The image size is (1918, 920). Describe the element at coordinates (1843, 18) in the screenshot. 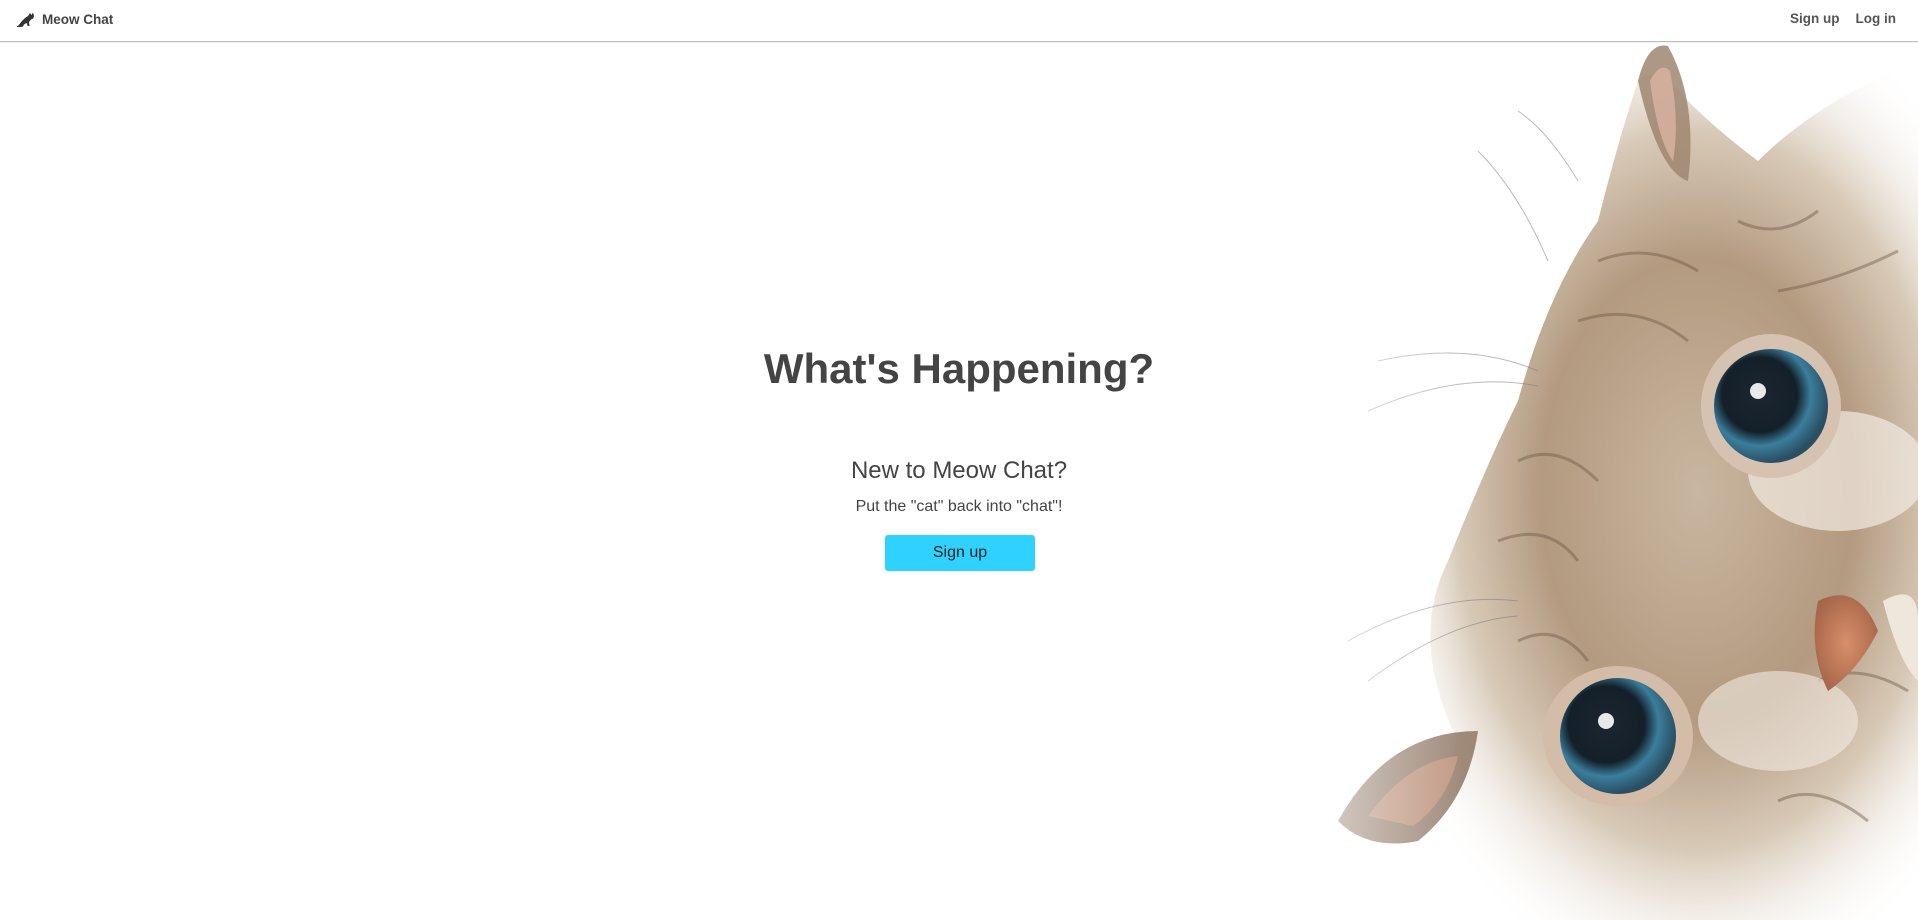

I see `nav-actions: Sign up Log in` at that location.